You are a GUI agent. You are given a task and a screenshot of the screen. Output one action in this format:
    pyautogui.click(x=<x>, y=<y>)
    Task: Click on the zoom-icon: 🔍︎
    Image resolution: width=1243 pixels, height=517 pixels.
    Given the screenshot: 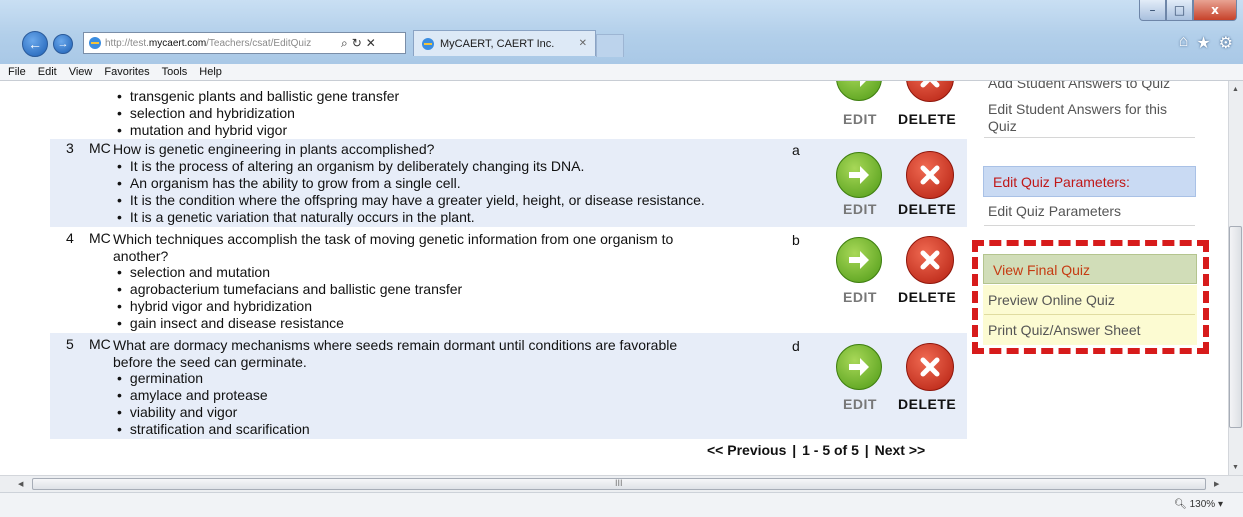 What is the action you would take?
    pyautogui.click(x=1180, y=504)
    